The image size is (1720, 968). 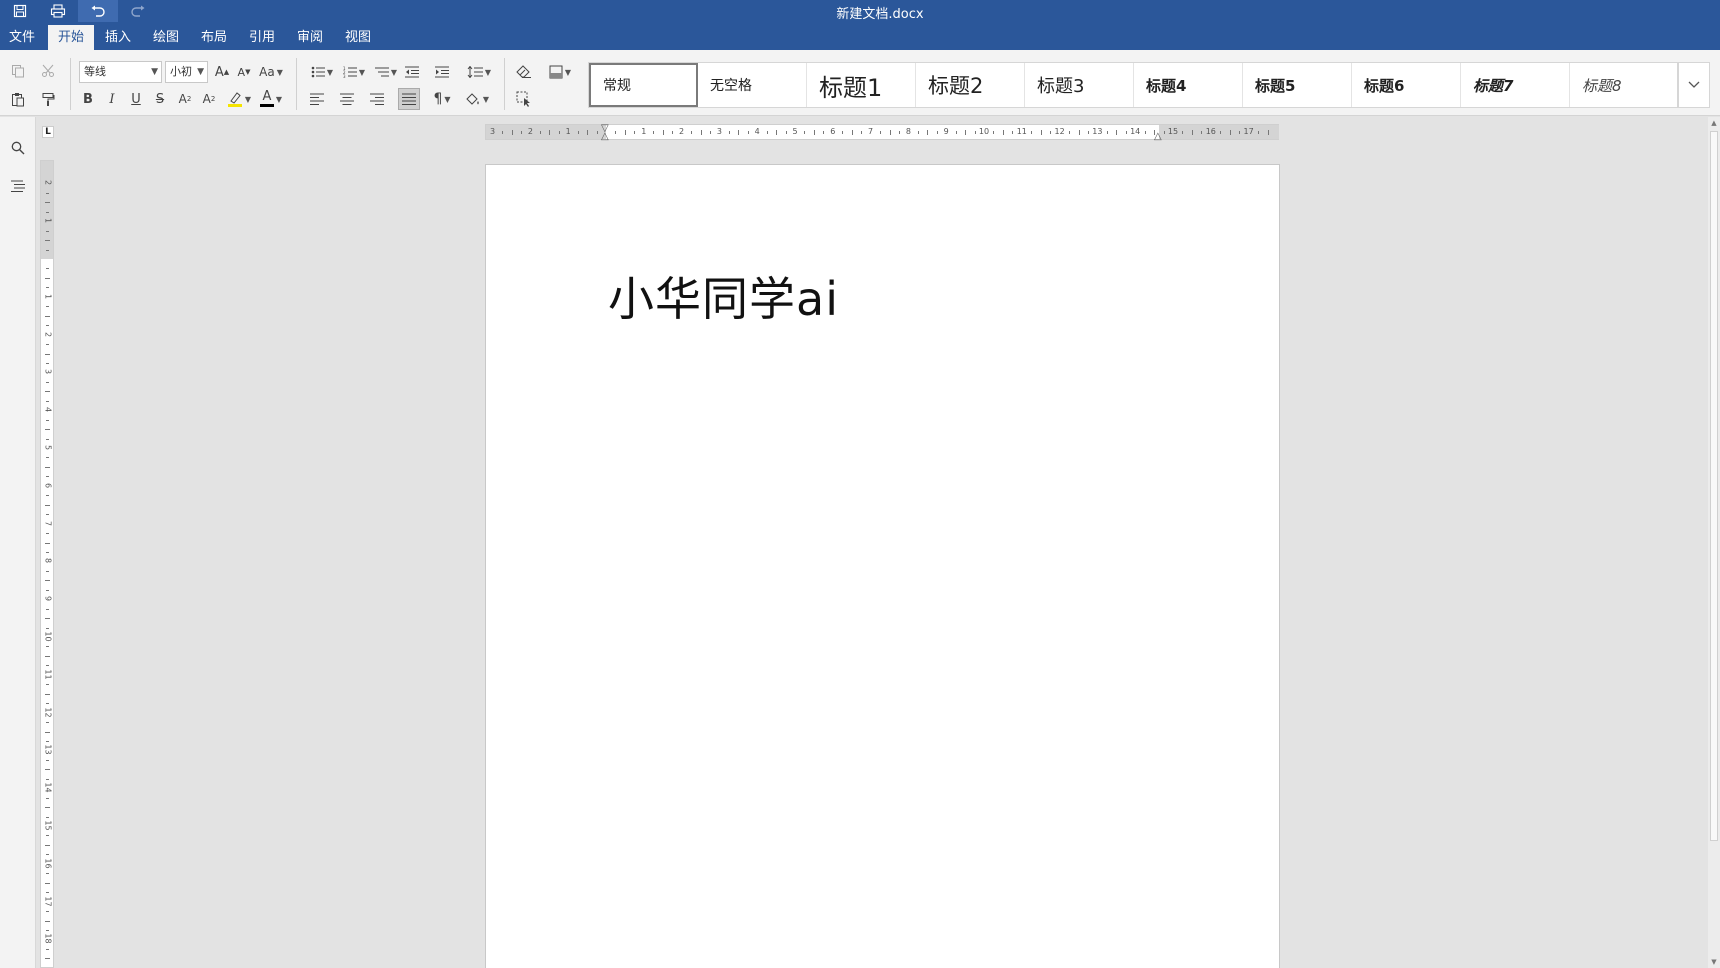 I want to click on style-heading-7: 标题7, so click(x=1515, y=85).